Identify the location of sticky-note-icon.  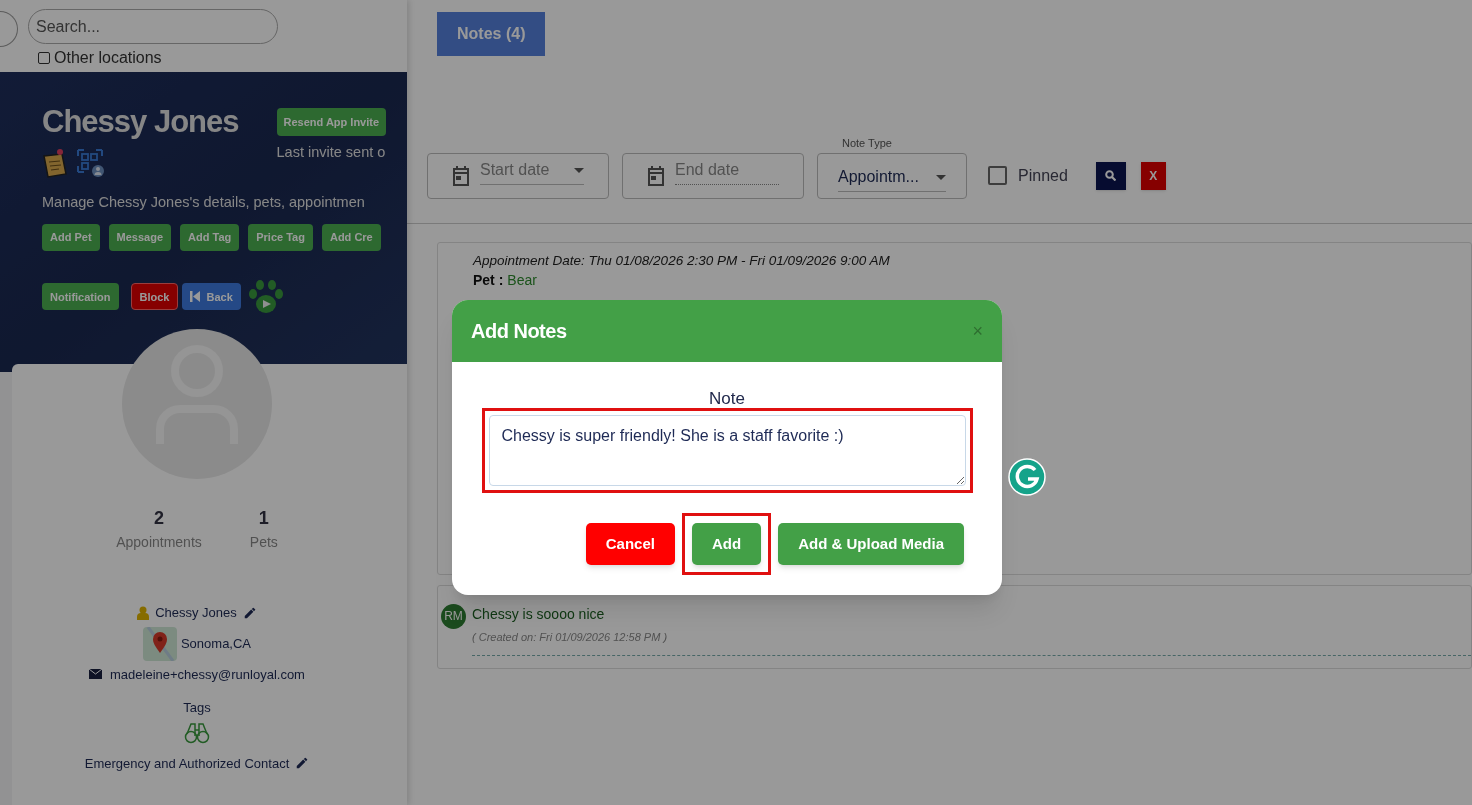
(55, 163).